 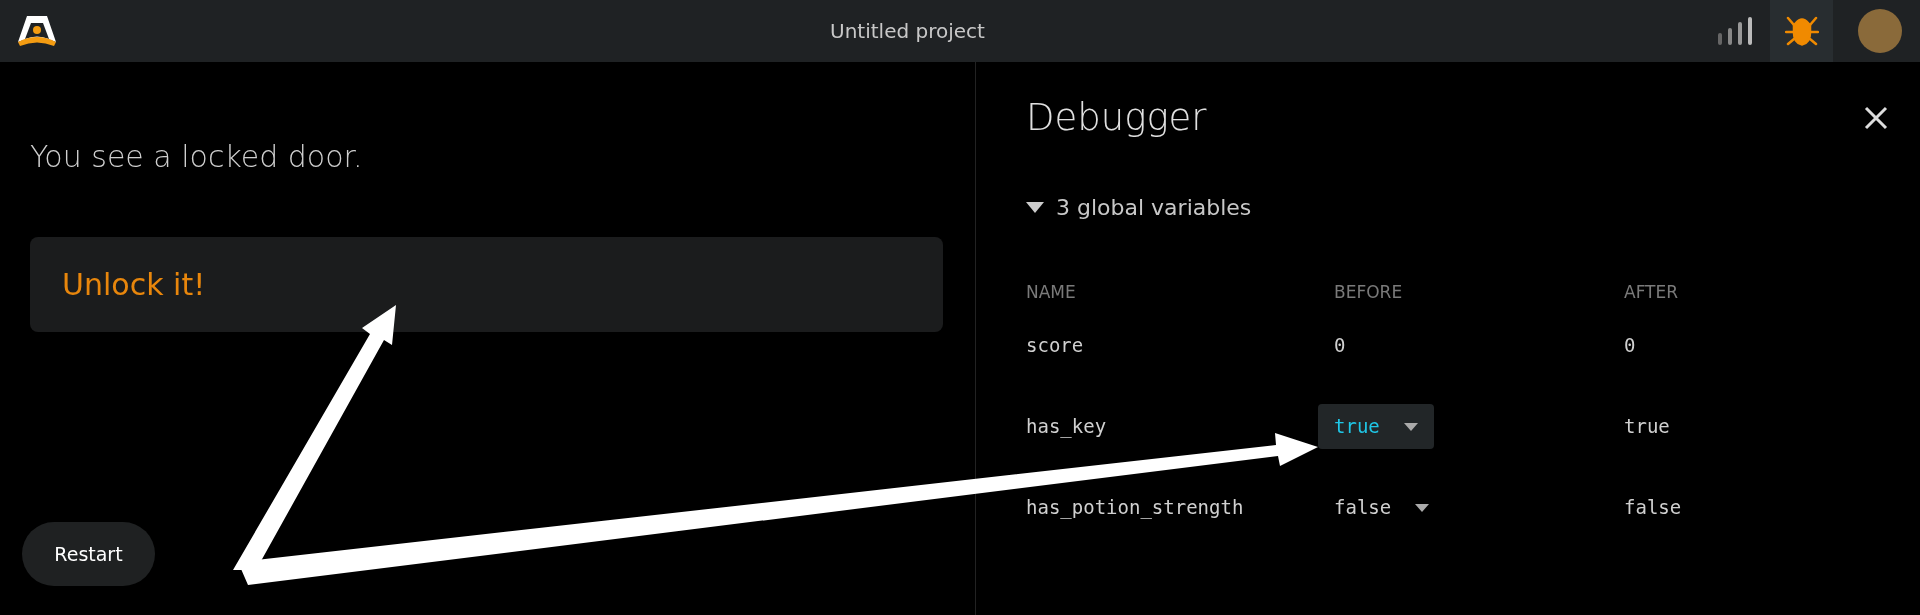 What do you see at coordinates (1647, 427) in the screenshot?
I see `table-cell-text: true` at bounding box center [1647, 427].